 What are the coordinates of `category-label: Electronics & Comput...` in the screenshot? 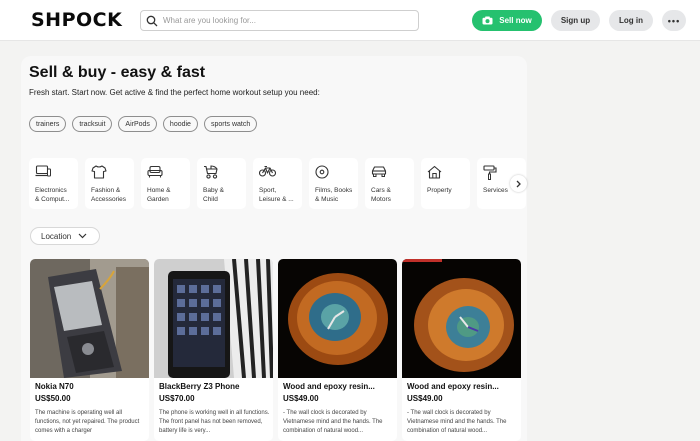 It's located at (52, 195).